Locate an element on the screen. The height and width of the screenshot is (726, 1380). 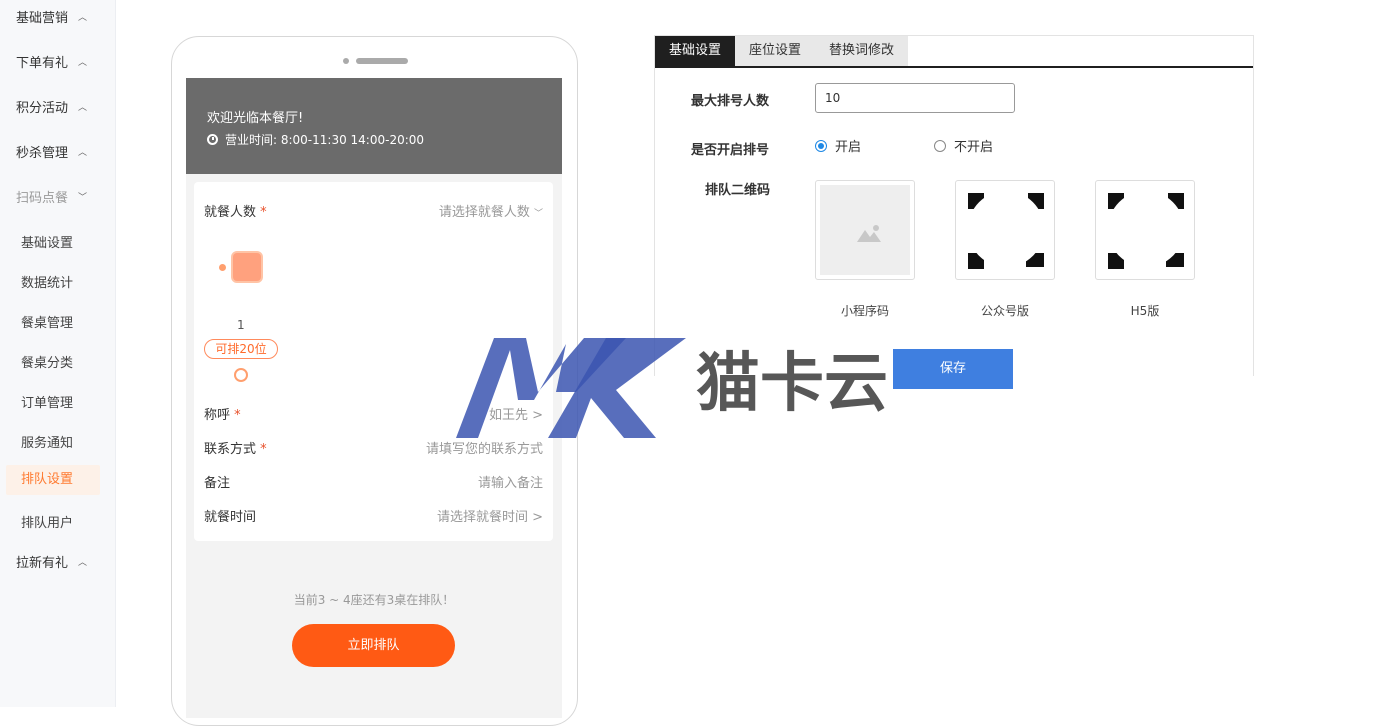
diners-select-value: 请选择就餐人数 is located at coordinates (484, 212).